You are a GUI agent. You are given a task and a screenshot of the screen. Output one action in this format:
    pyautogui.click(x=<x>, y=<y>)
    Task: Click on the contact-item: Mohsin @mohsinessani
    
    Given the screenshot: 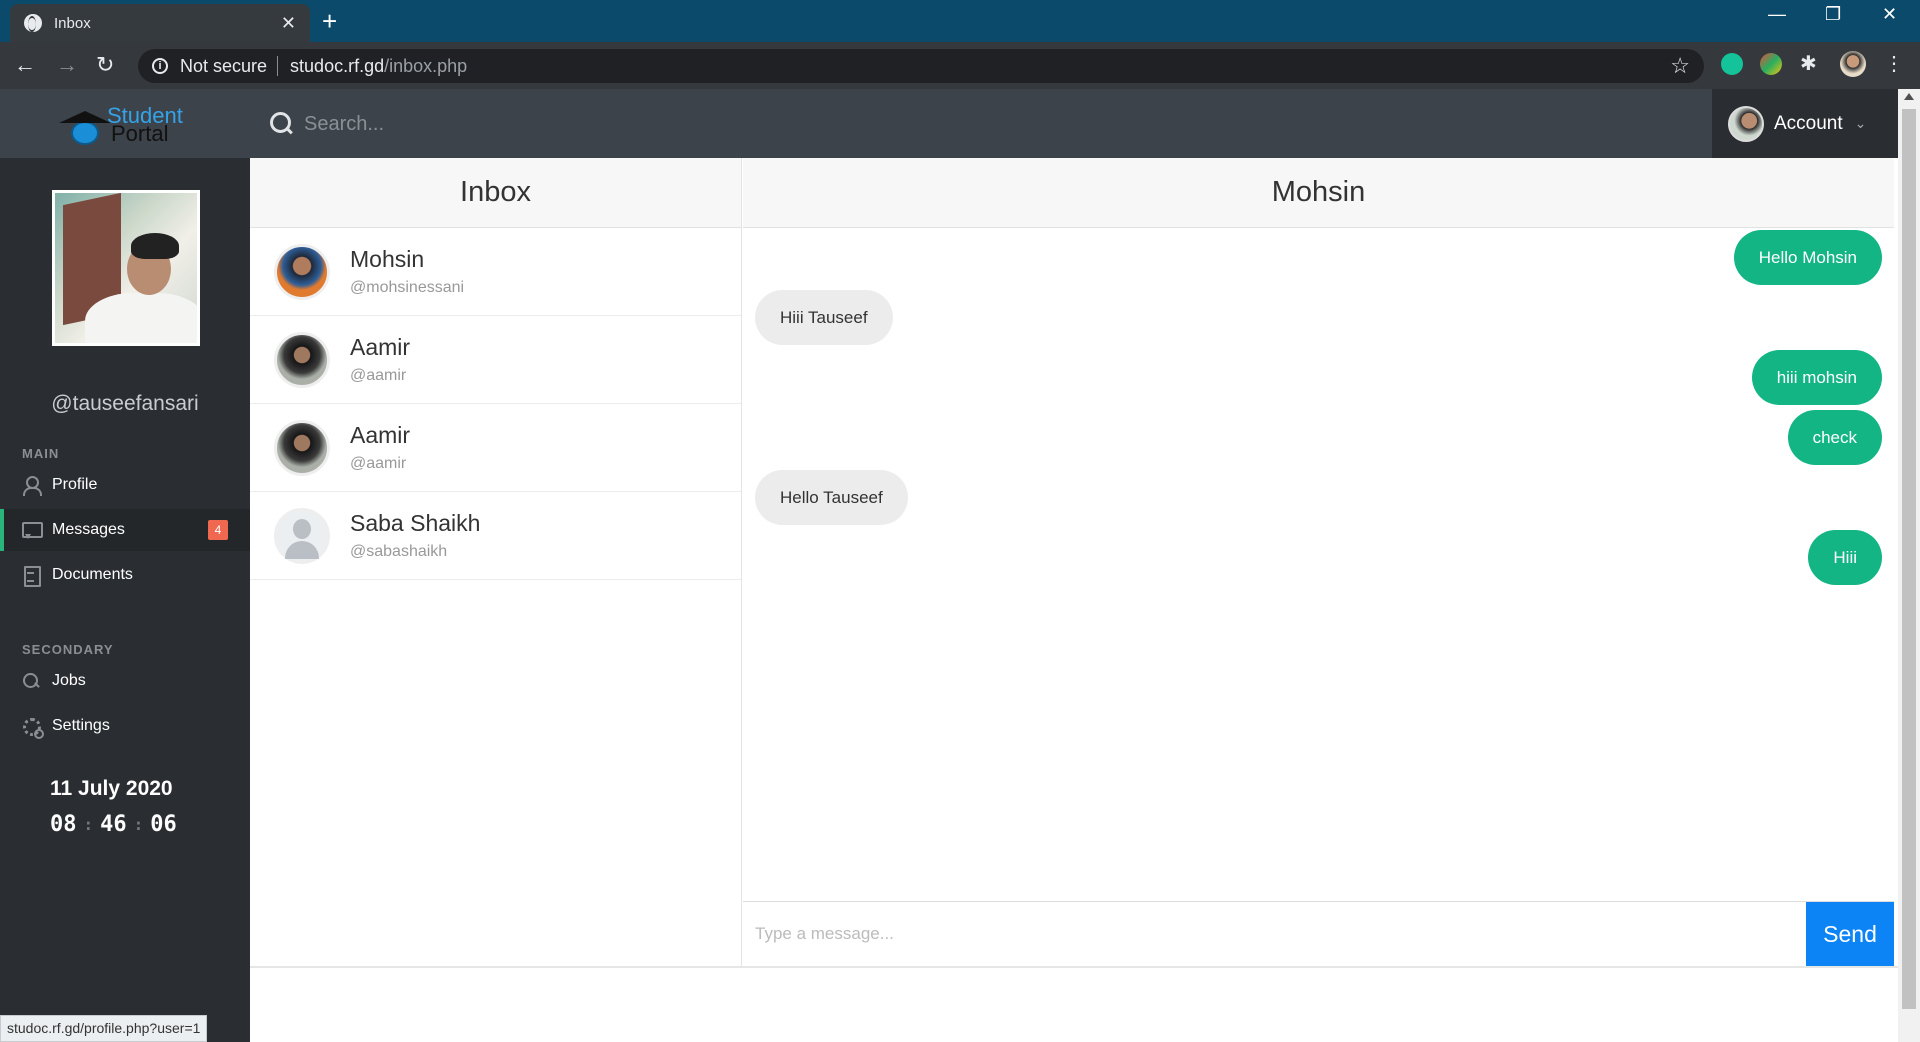 What is the action you would take?
    pyautogui.click(x=495, y=272)
    